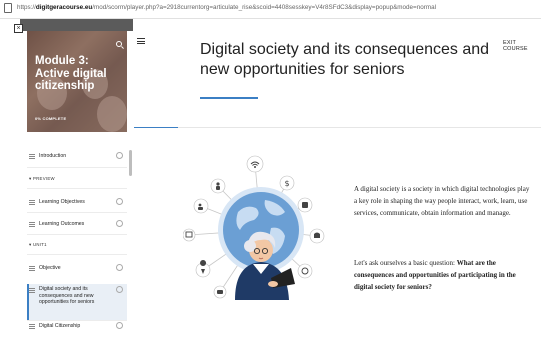 The image size is (541, 338). What do you see at coordinates (10, 178) in the screenshot?
I see `left-strip` at bounding box center [10, 178].